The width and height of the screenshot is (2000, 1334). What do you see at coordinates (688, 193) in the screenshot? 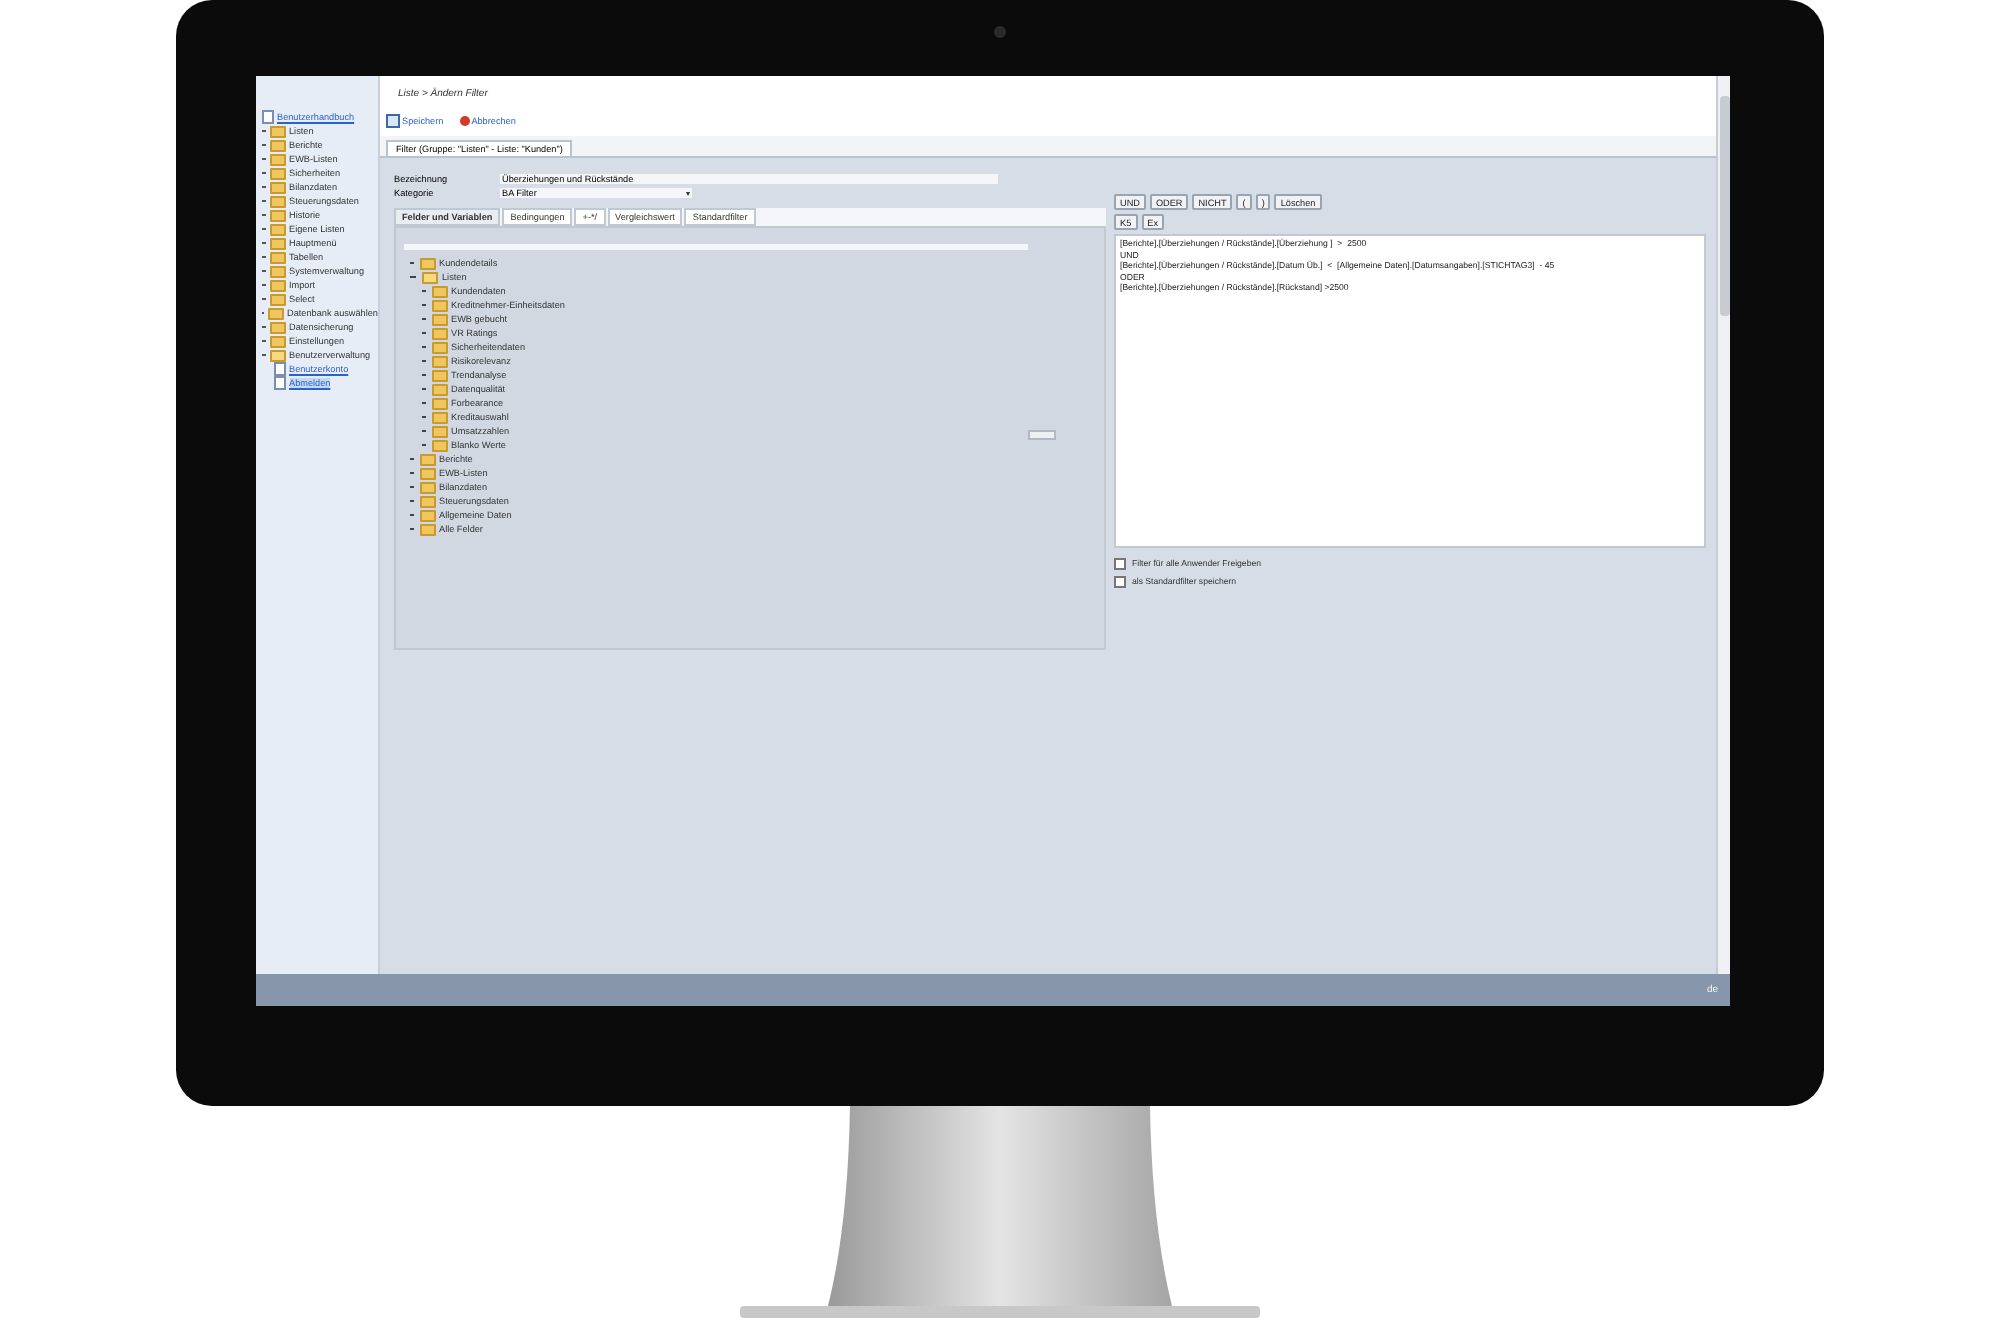
I see `caret-icon` at bounding box center [688, 193].